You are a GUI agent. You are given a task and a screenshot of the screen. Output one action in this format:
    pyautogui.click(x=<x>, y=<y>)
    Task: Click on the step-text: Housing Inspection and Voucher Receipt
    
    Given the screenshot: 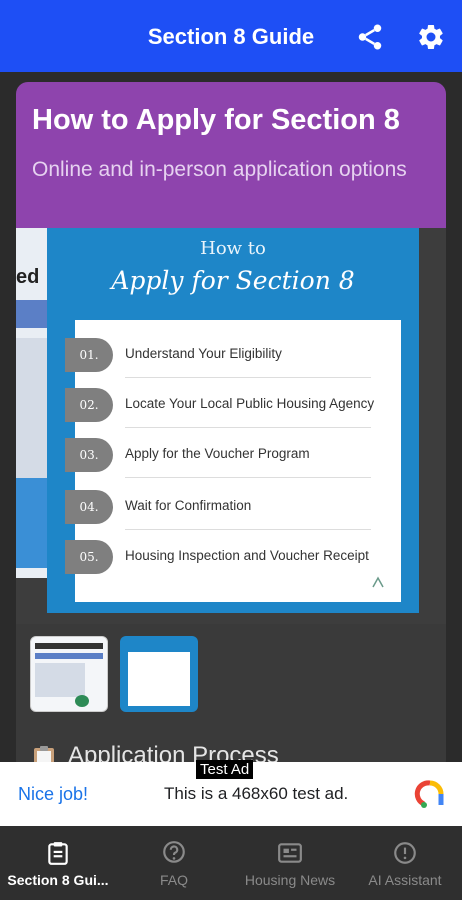 What is the action you would take?
    pyautogui.click(x=247, y=555)
    